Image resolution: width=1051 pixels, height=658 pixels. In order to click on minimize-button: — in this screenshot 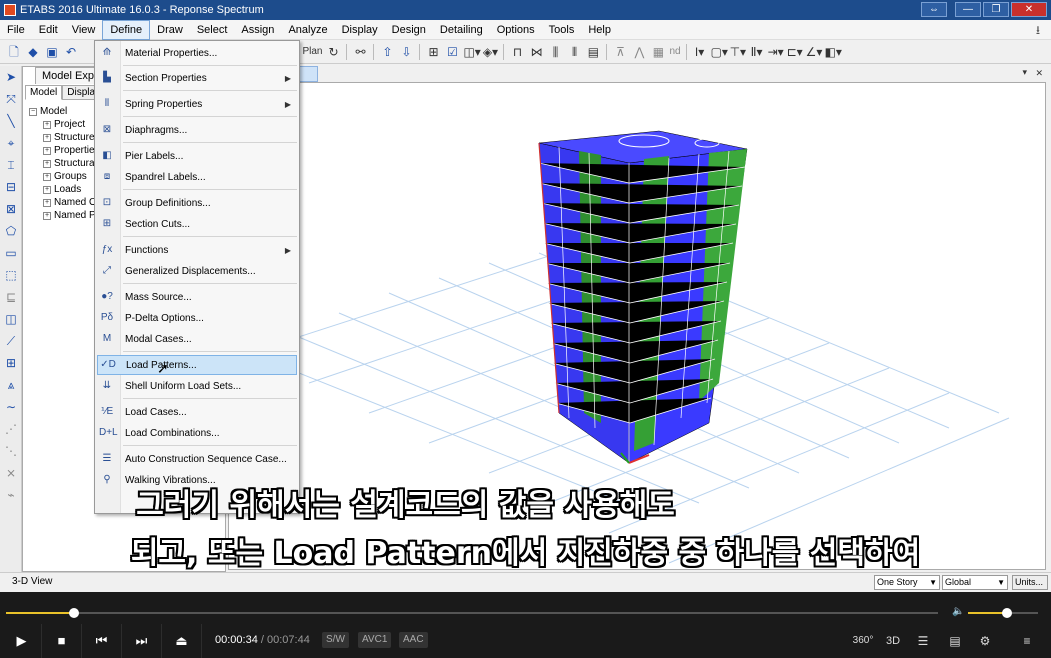, I will do `click(968, 9)`.